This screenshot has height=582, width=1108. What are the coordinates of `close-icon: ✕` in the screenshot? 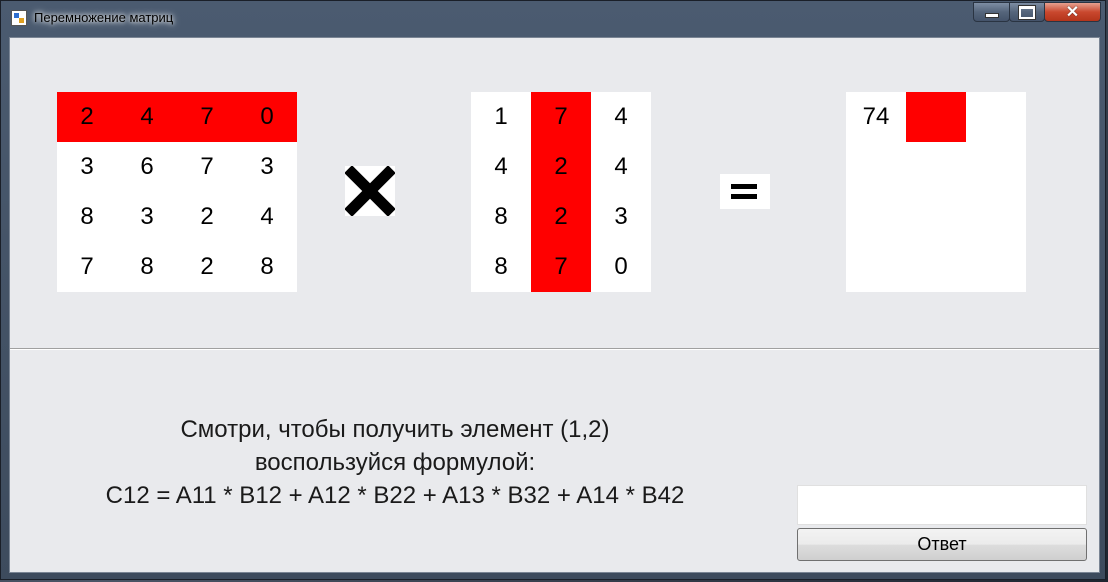 It's located at (1072, 12).